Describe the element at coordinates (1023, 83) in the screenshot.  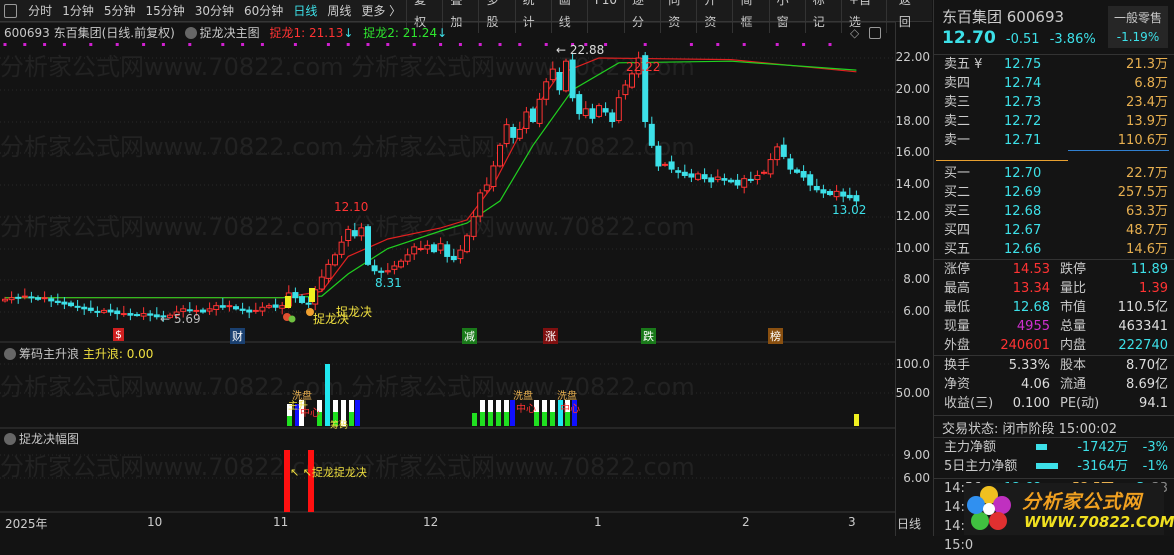
I see `ask-price: 12.74` at that location.